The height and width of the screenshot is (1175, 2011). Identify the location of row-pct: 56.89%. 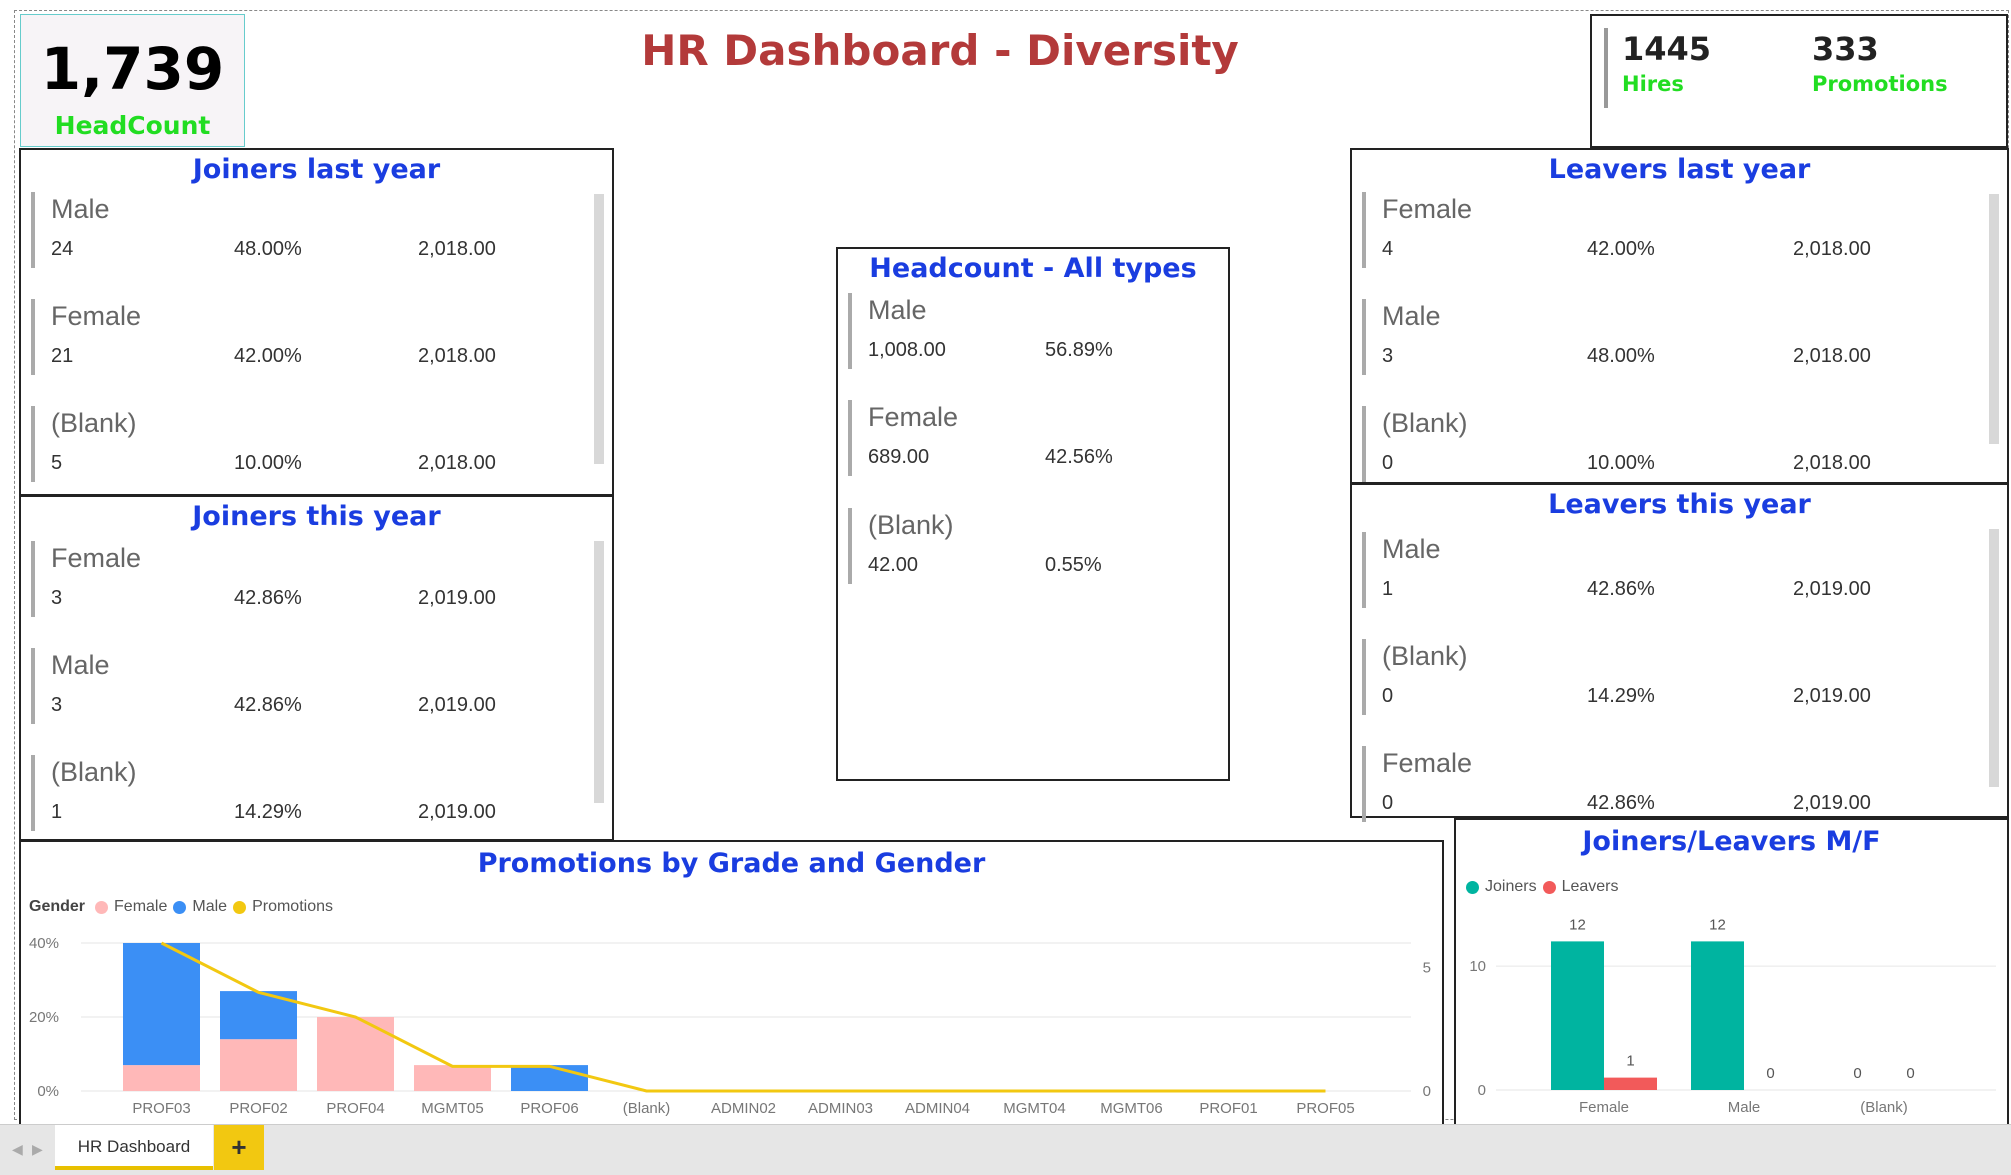
(1079, 350).